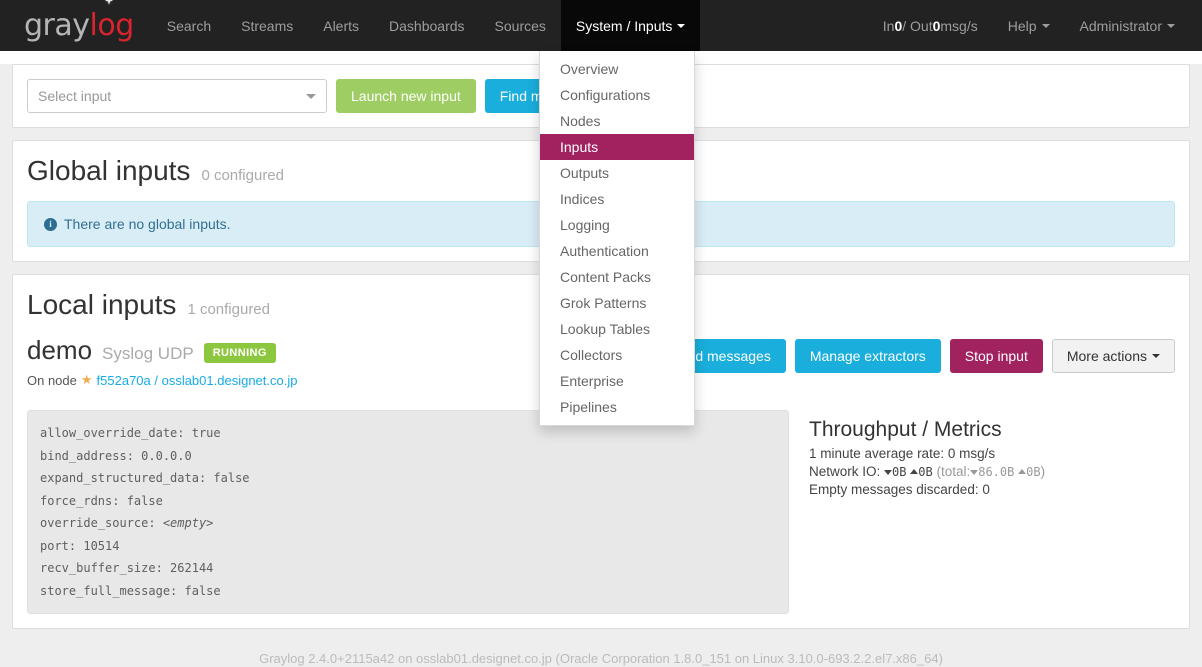 This screenshot has height=667, width=1202. What do you see at coordinates (177, 96) in the screenshot?
I see `select-input-dropdown: Select input` at bounding box center [177, 96].